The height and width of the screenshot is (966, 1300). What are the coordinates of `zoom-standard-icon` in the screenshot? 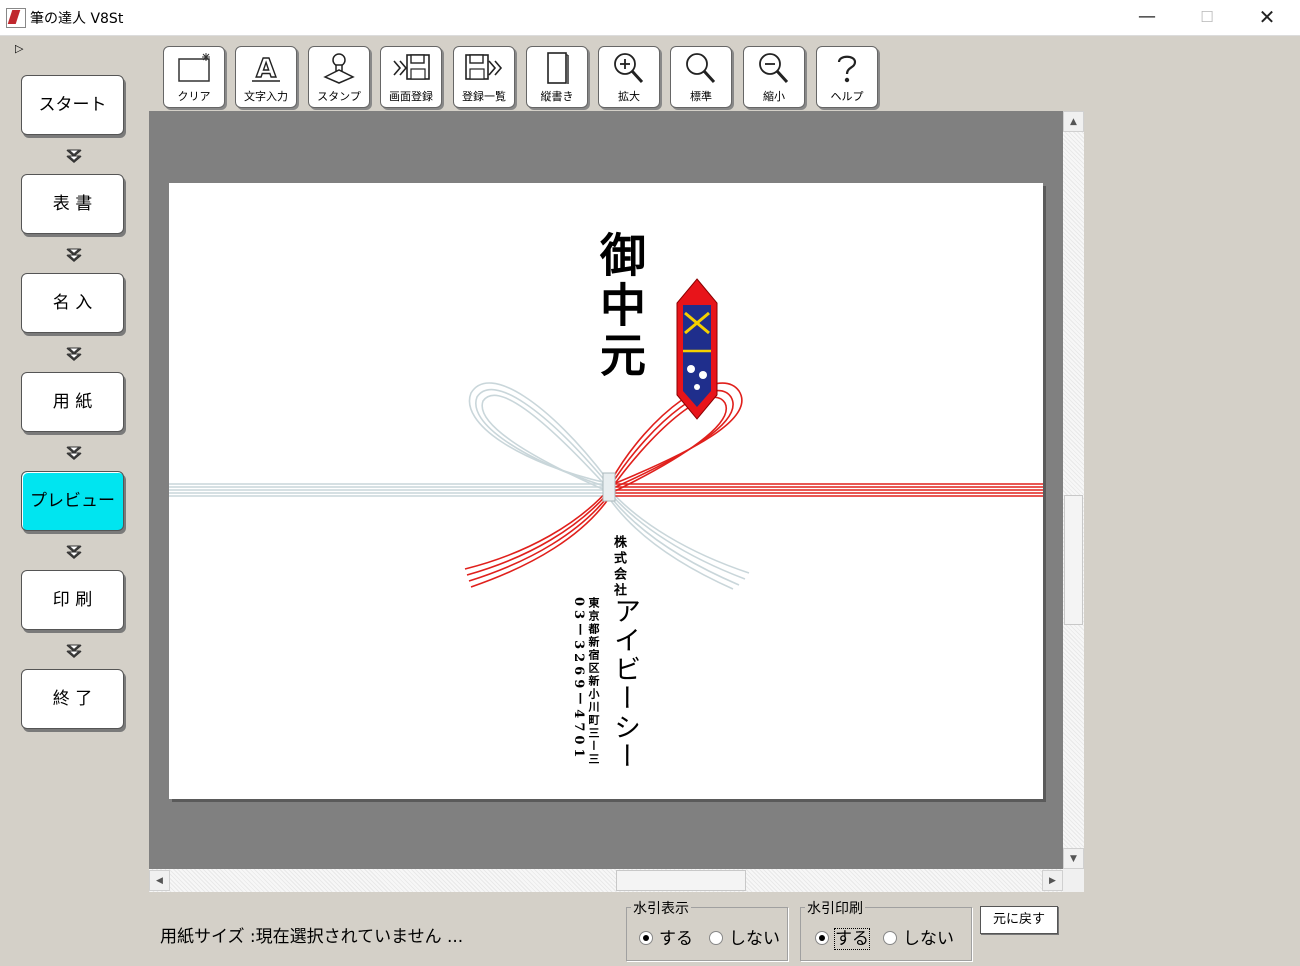 It's located at (701, 68).